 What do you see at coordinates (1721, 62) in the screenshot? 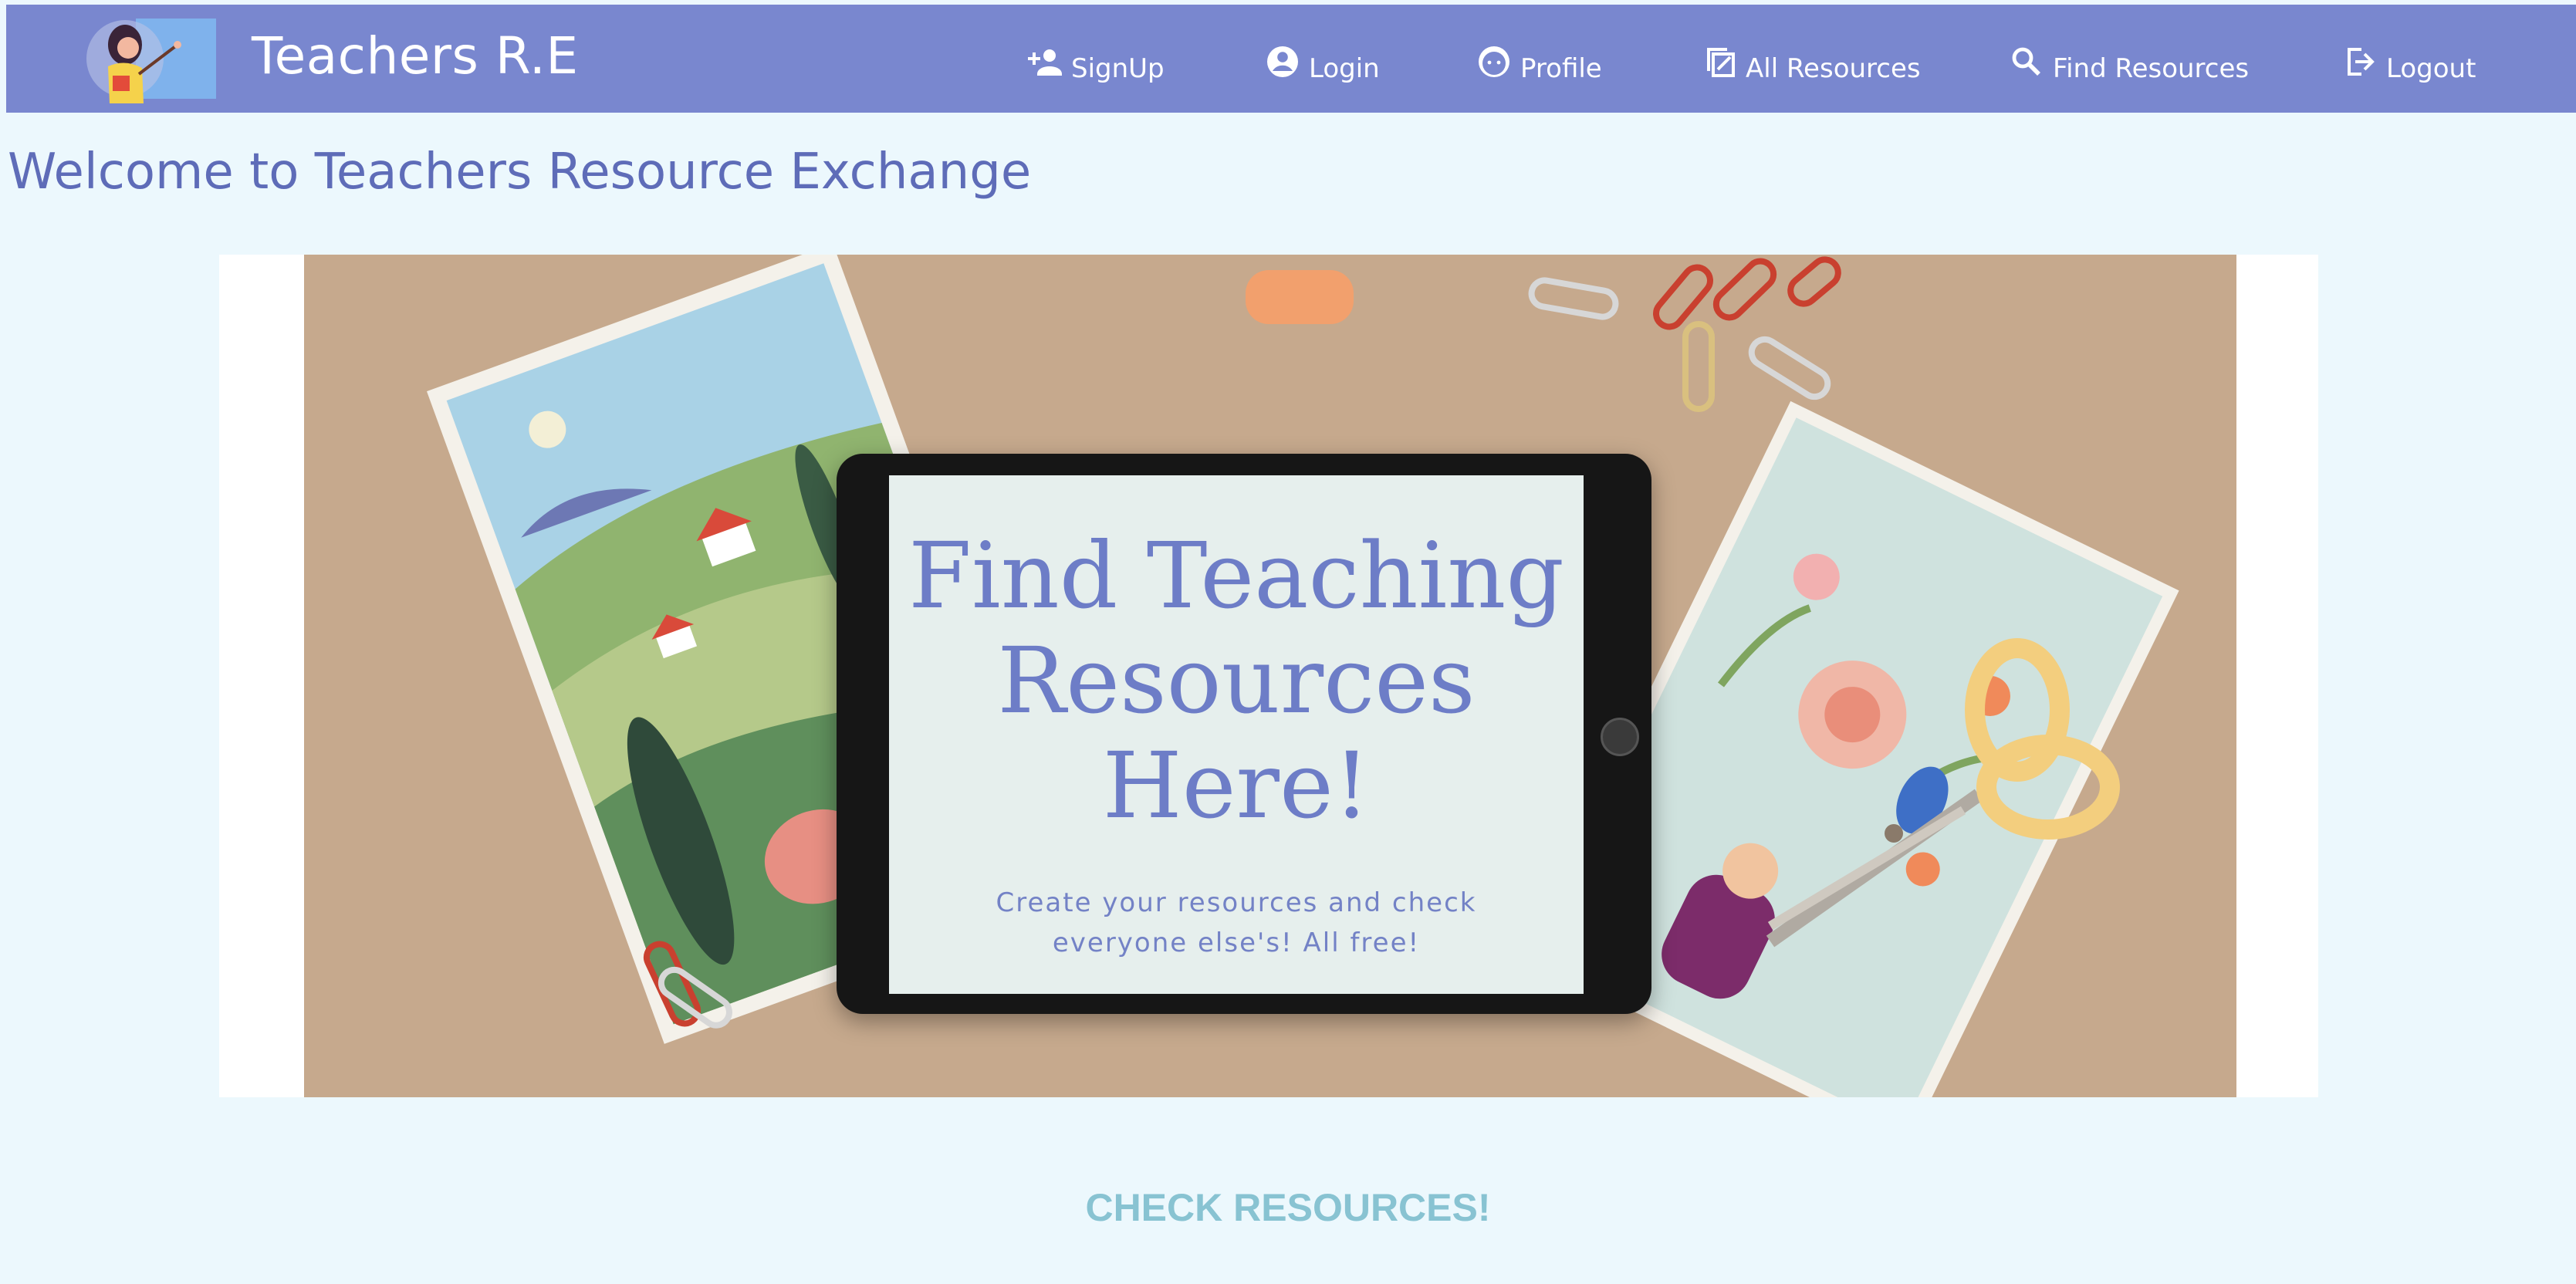
I see `resources-icon` at bounding box center [1721, 62].